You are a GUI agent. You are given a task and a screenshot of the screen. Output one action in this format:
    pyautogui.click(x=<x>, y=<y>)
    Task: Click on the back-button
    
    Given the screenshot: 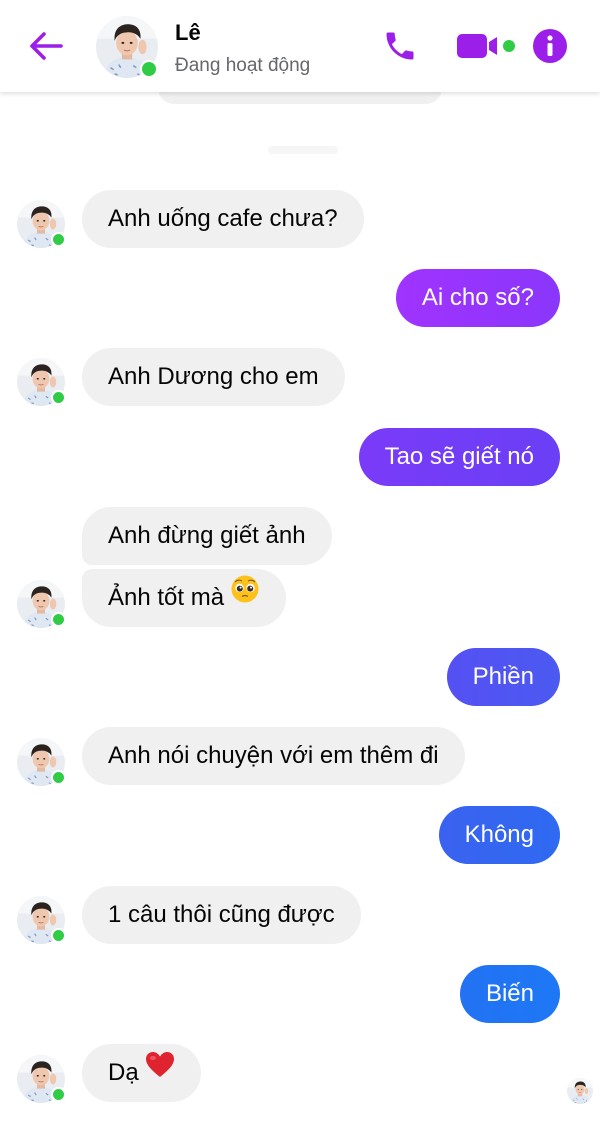 What is the action you would take?
    pyautogui.click(x=46, y=46)
    